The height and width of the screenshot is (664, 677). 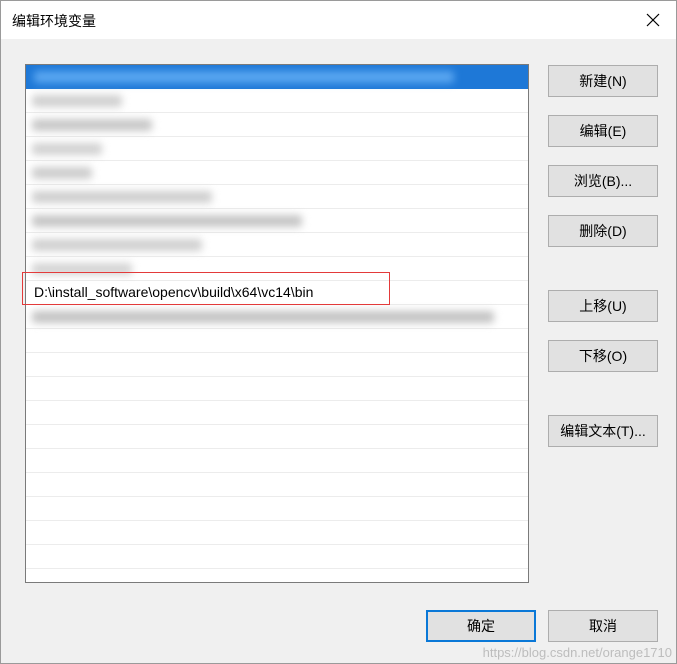 I want to click on cancel-button: 取消, so click(x=603, y=626).